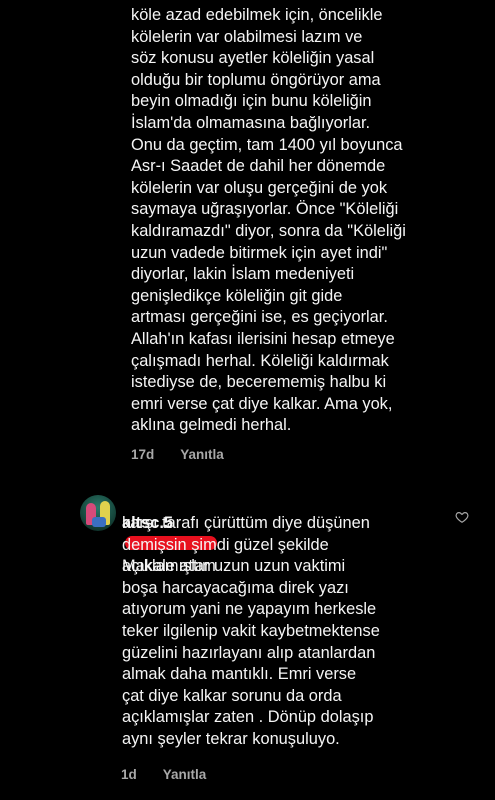 This screenshot has height=800, width=495. Describe the element at coordinates (143, 454) in the screenshot. I see `comment-time: 17d` at that location.